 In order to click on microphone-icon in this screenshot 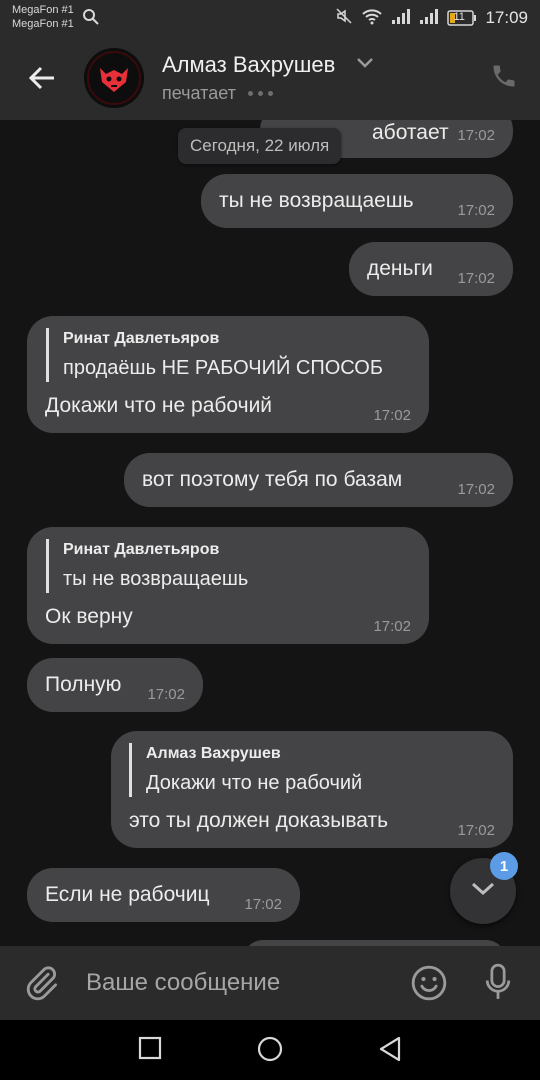, I will do `click(498, 984)`.